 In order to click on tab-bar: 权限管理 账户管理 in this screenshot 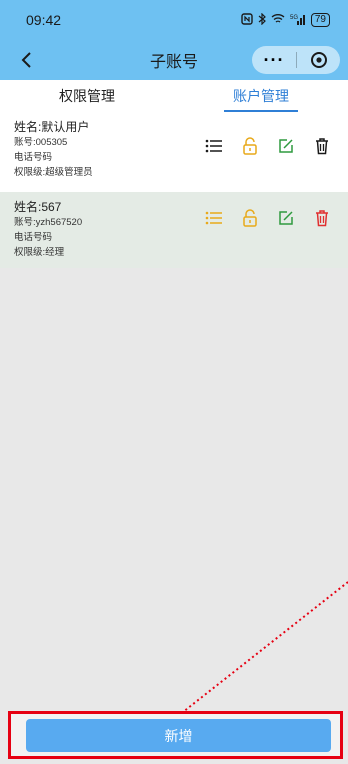, I will do `click(174, 96)`.